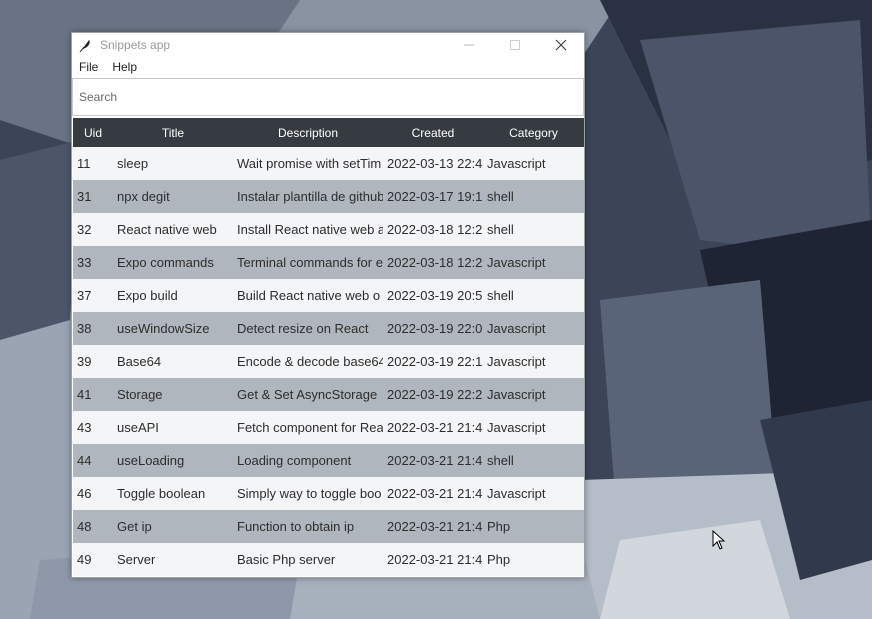  Describe the element at coordinates (84, 559) in the screenshot. I see `cell-uid: 49` at that location.